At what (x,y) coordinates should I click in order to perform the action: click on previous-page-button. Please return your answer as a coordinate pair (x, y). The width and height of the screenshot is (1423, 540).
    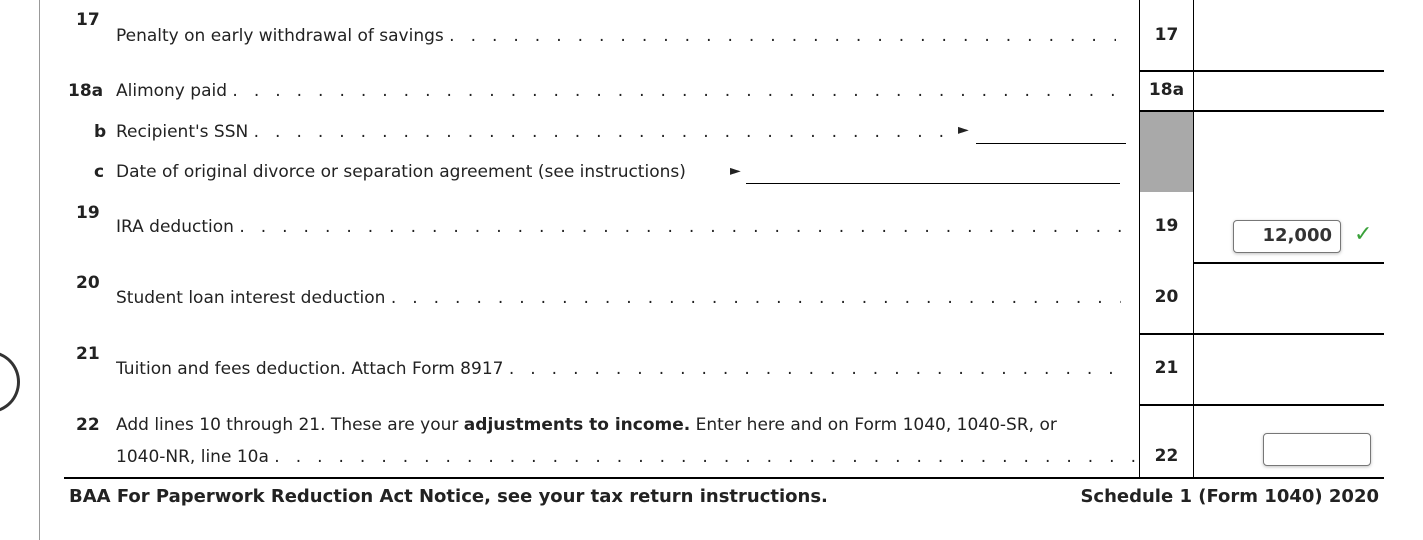
    Looking at the image, I should click on (10, 382).